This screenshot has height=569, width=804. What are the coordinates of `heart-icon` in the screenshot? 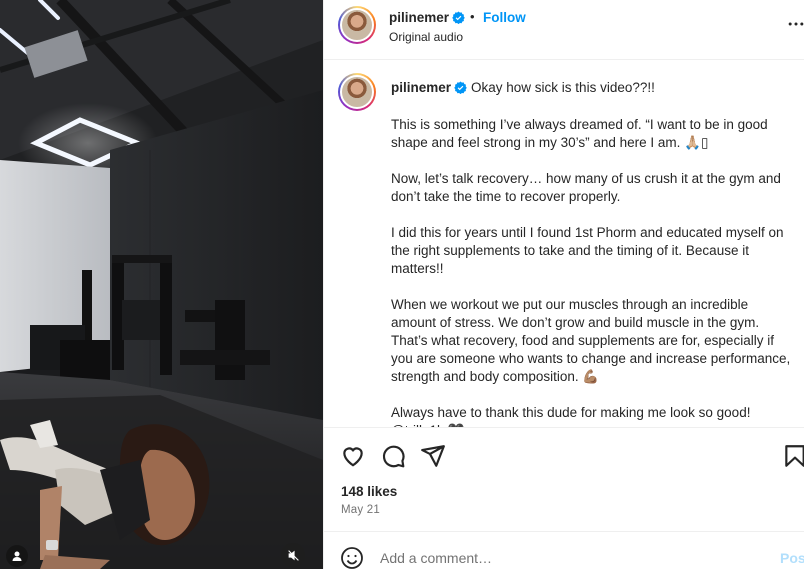 It's located at (353, 456).